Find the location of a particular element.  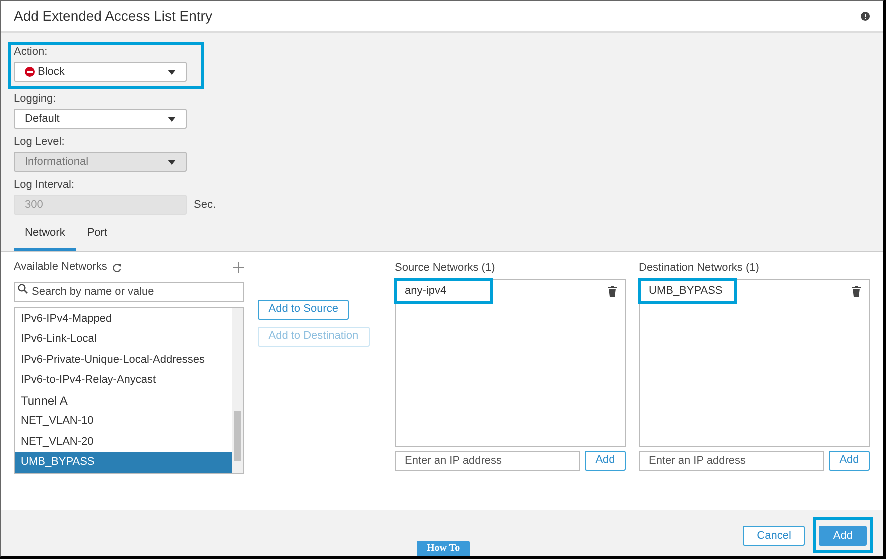

network-item: Tunnel A is located at coordinates (123, 400).